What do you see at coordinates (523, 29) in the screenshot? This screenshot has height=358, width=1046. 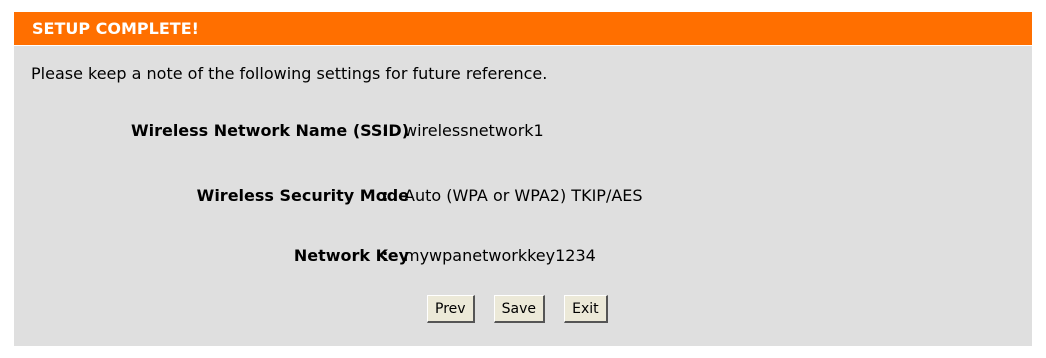 I see `section-title: SETUP COMPLETE!` at bounding box center [523, 29].